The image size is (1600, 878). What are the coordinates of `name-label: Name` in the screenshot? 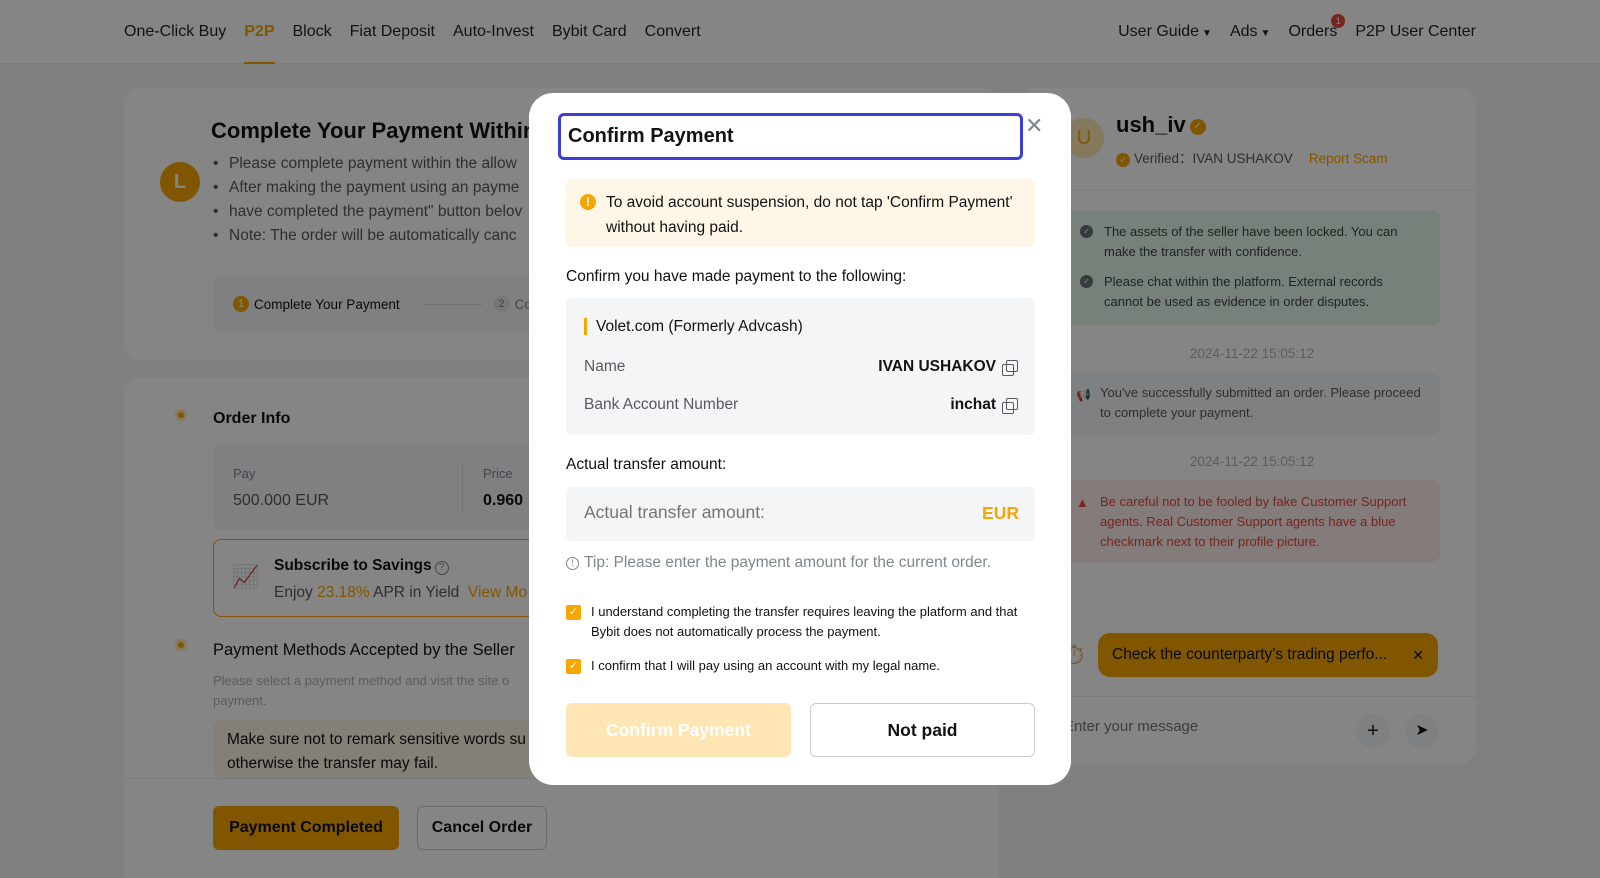 It's located at (605, 366).